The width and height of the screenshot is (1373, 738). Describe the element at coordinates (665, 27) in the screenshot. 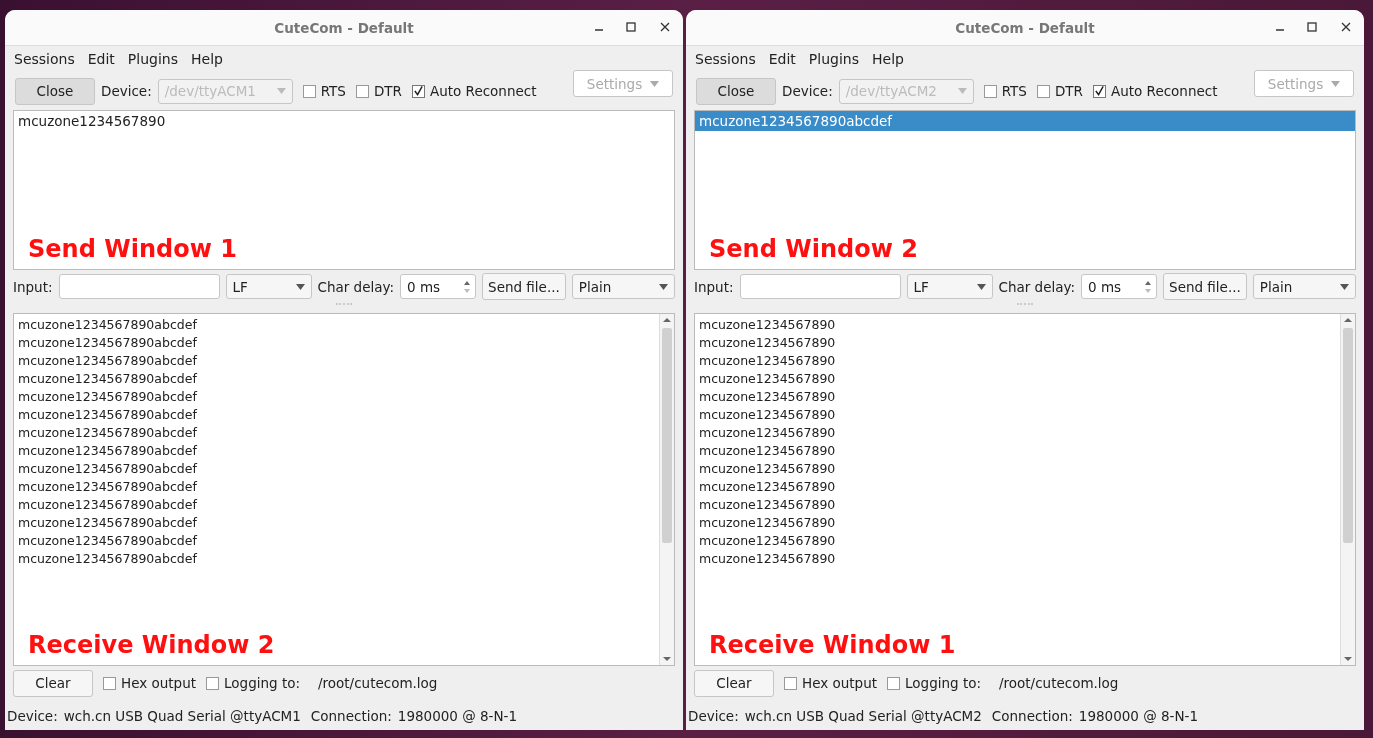

I see `close-icon` at that location.